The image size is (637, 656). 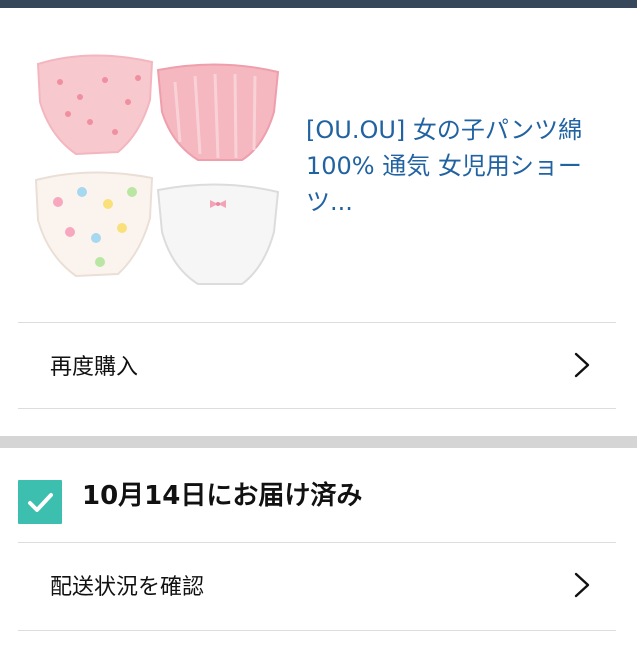 What do you see at coordinates (218, 112) in the screenshot?
I see `pants-pink-stripe` at bounding box center [218, 112].